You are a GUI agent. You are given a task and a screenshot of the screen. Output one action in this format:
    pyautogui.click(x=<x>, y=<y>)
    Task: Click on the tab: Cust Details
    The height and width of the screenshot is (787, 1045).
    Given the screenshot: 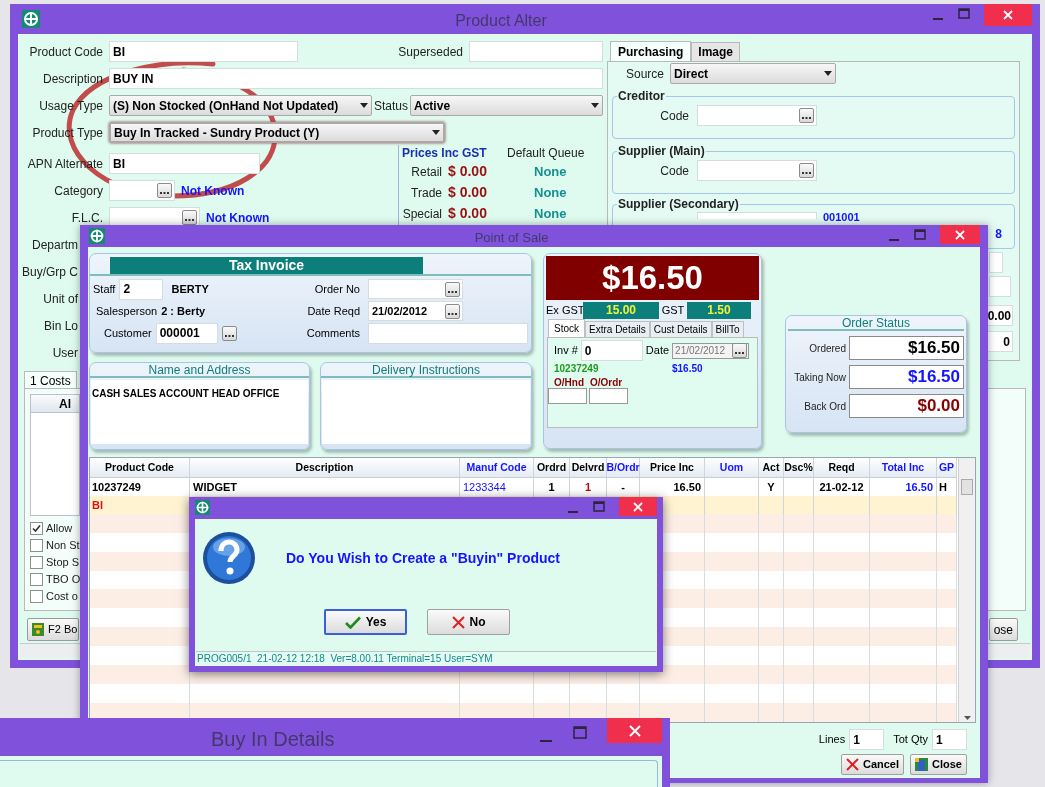 What is the action you would take?
    pyautogui.click(x=680, y=329)
    